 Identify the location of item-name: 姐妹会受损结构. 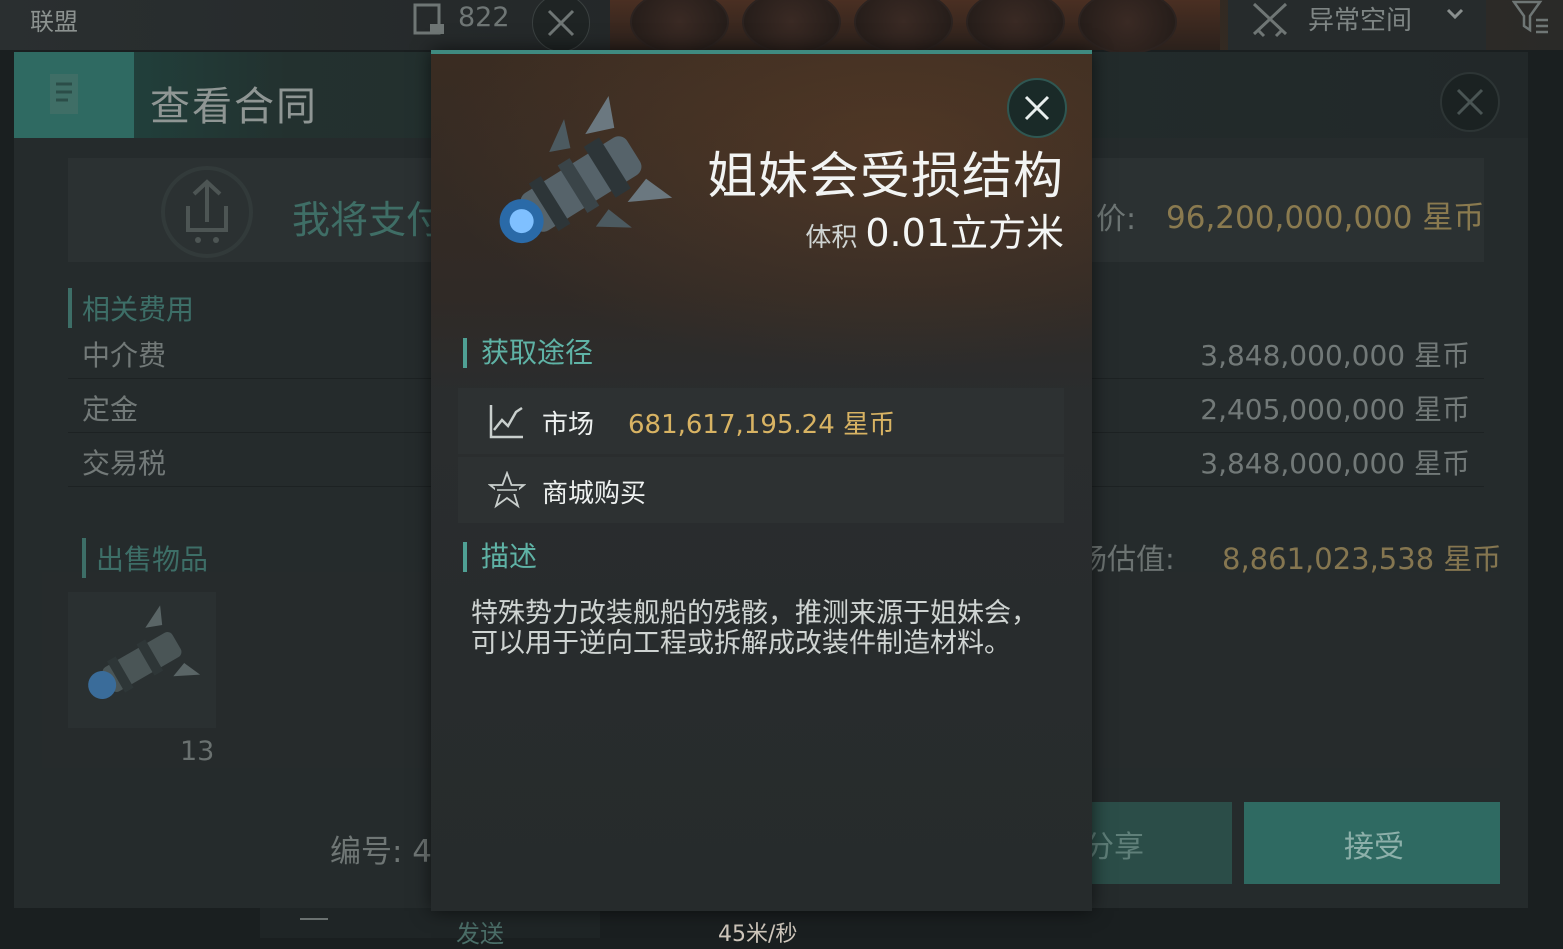
(885, 176).